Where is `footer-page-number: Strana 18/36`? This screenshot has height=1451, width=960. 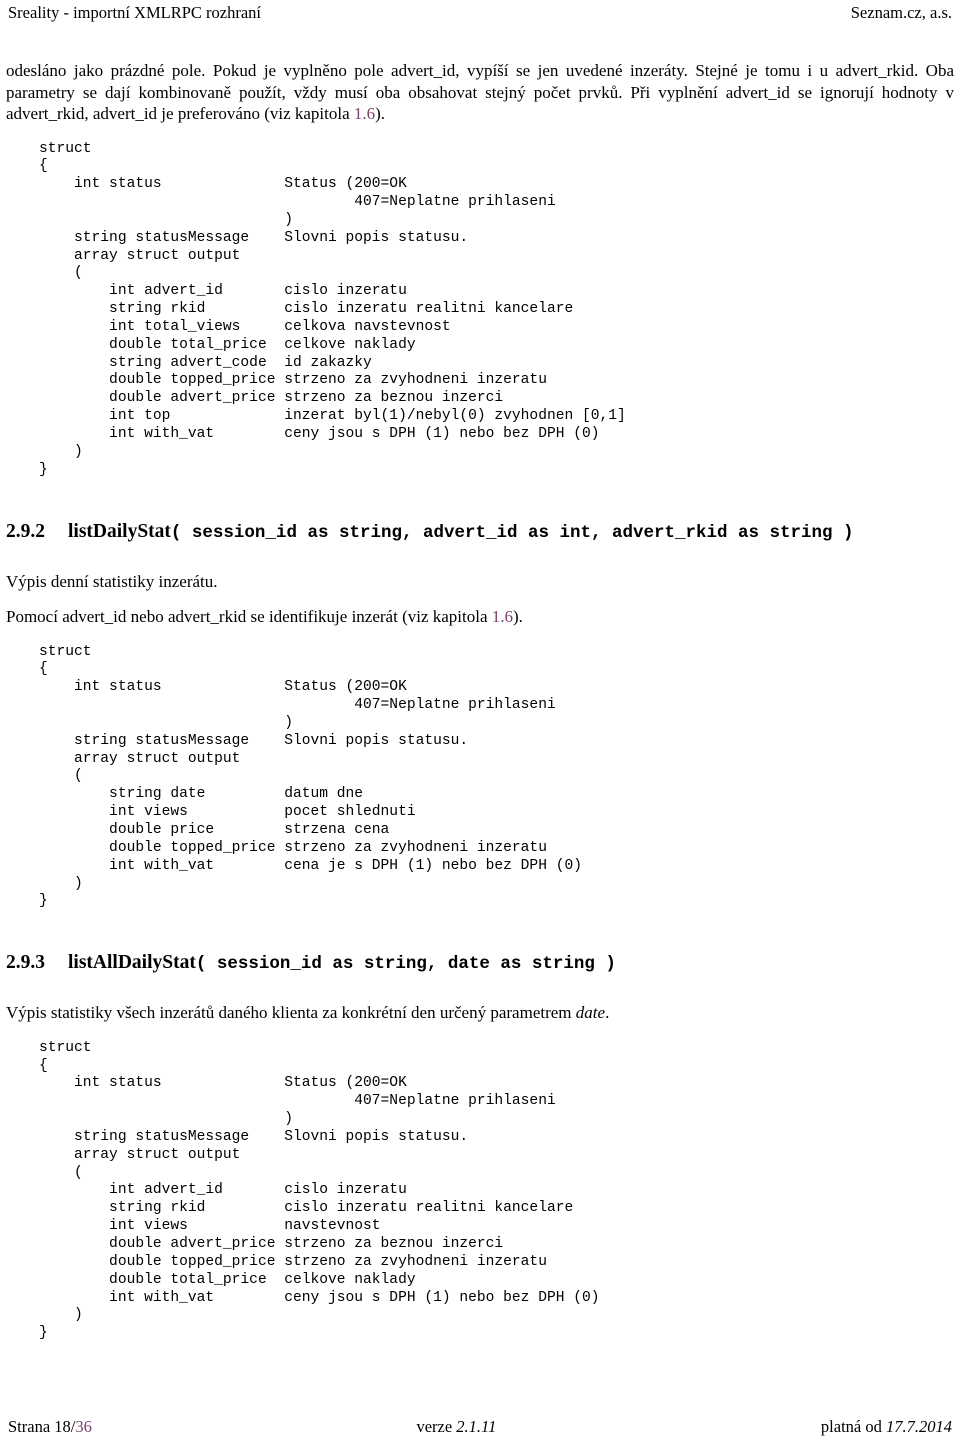 footer-page-number: Strana 18/36 is located at coordinates (50, 1427).